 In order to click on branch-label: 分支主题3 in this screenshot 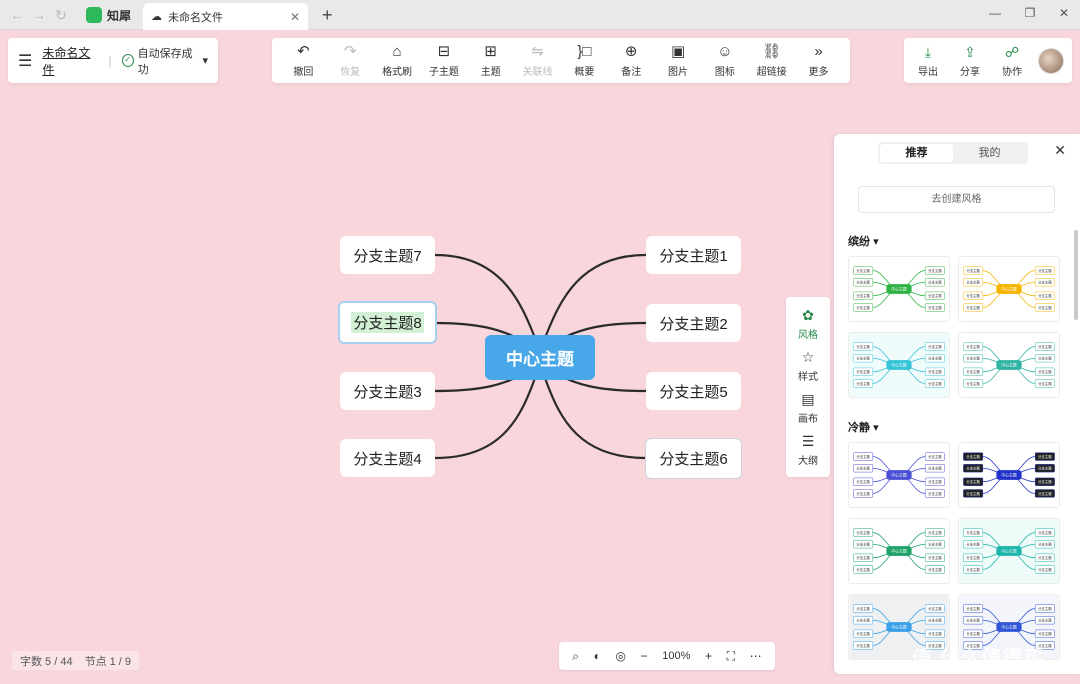, I will do `click(387, 392)`.